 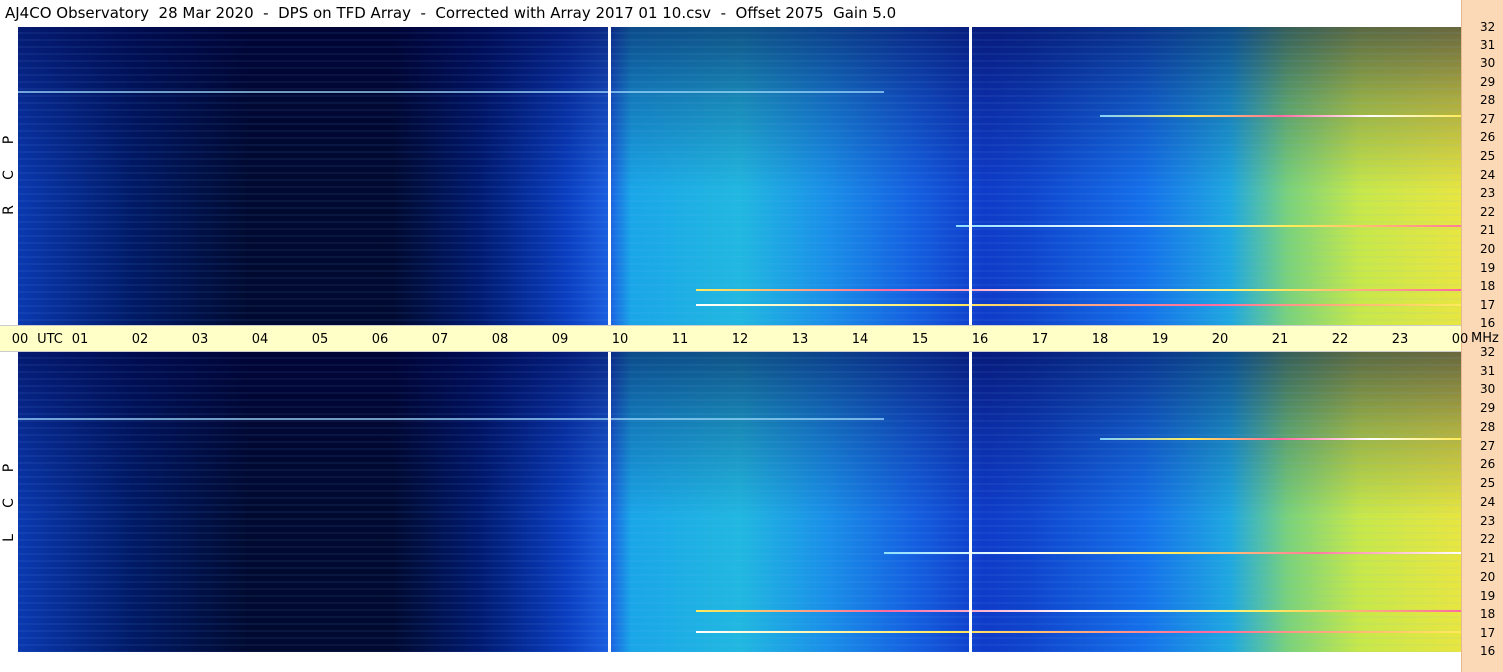 I want to click on time-axis-label: 14, so click(x=860, y=339).